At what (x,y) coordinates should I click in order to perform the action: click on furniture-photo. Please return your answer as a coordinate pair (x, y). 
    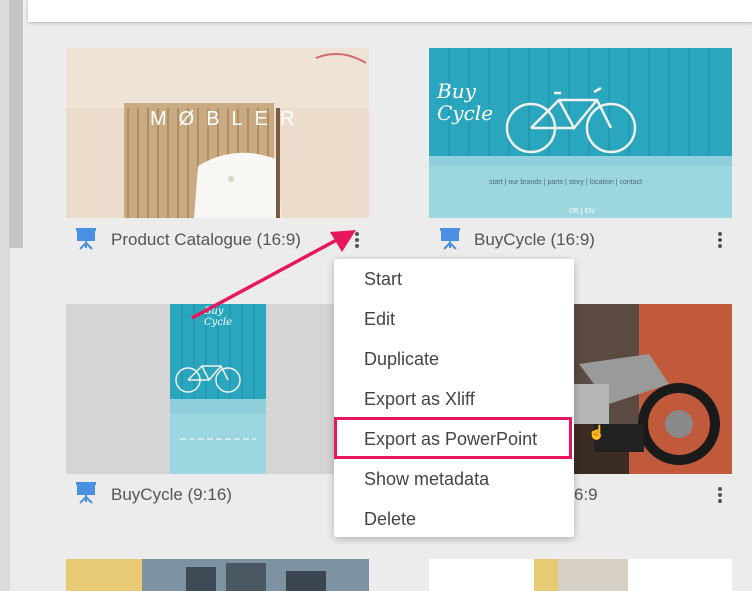
    Looking at the image, I should click on (217, 133).